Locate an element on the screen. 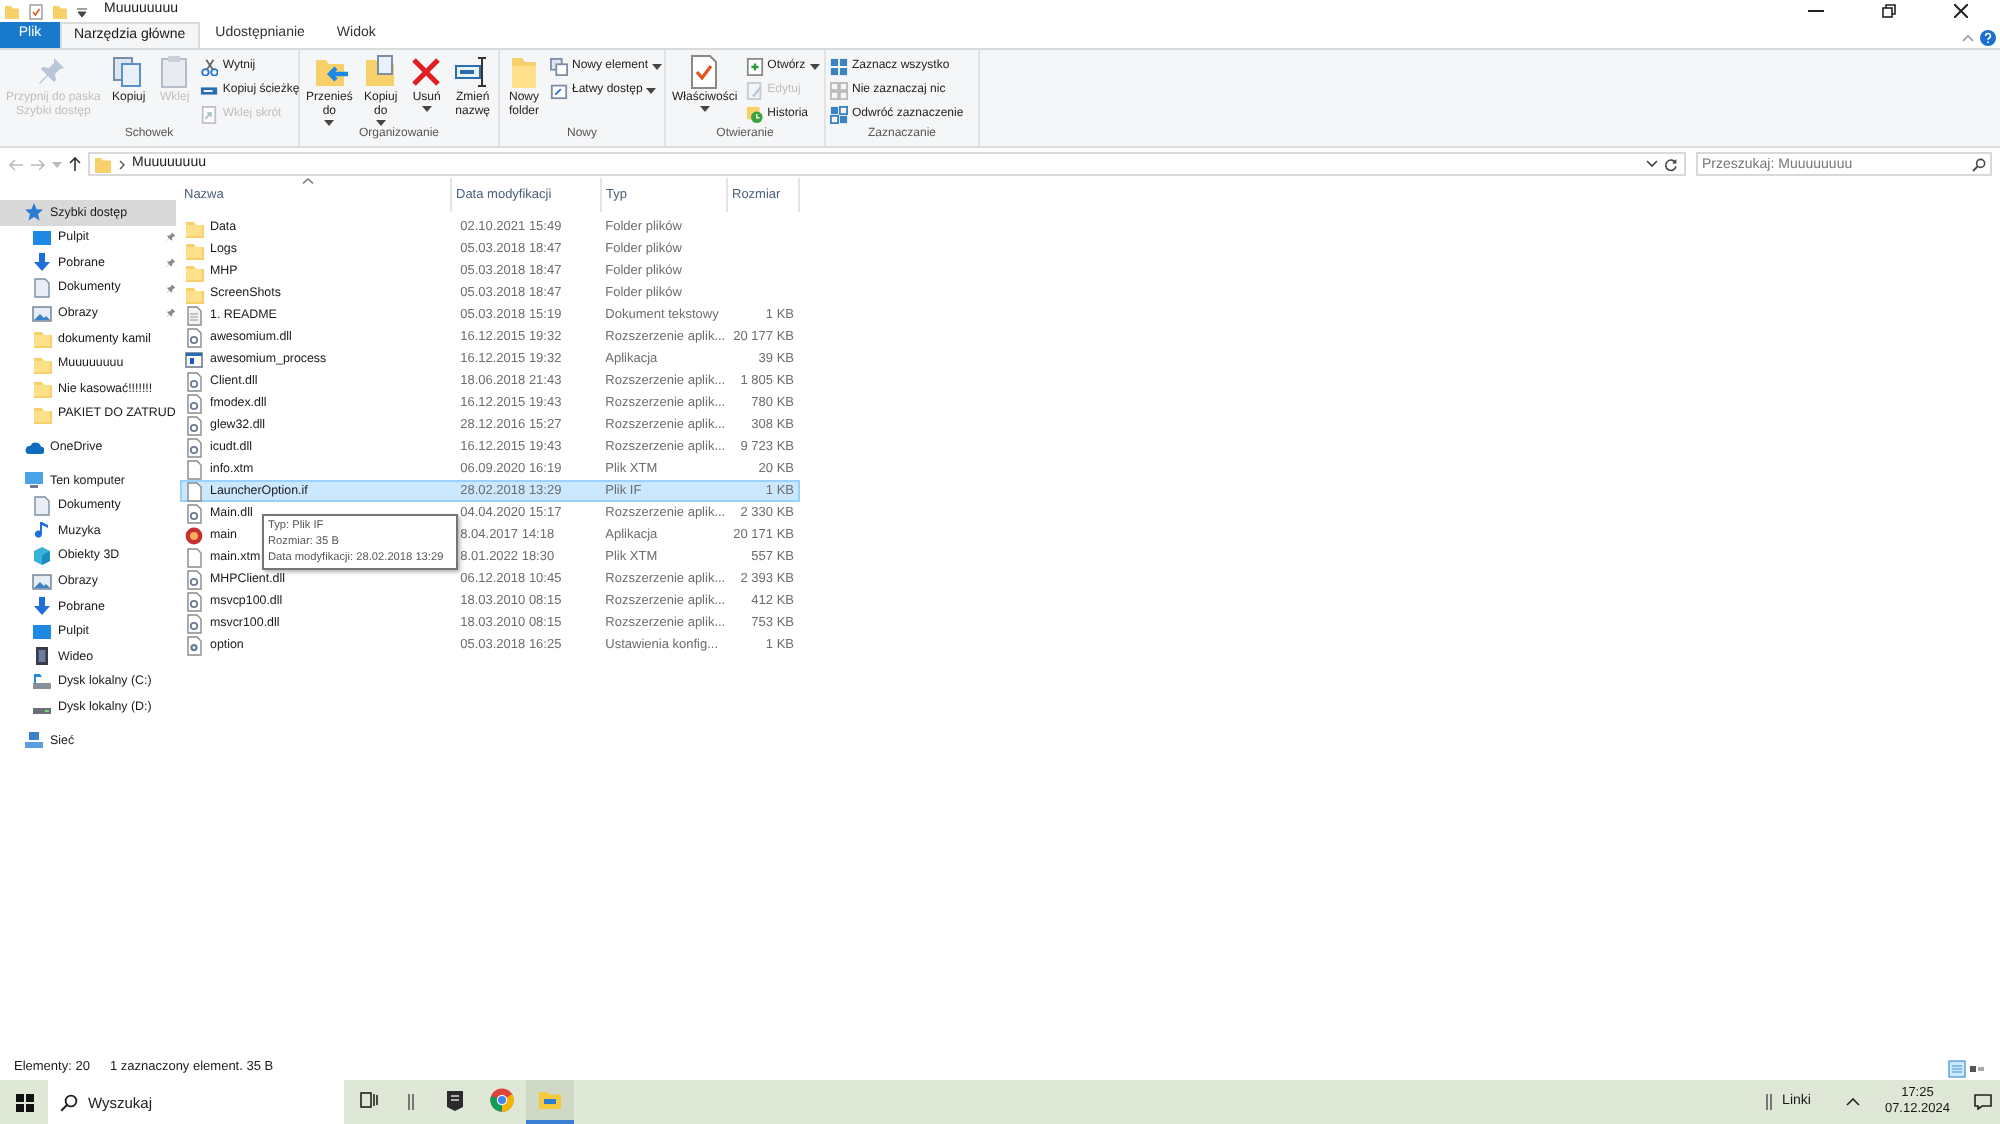  application-icon is located at coordinates (194, 359).